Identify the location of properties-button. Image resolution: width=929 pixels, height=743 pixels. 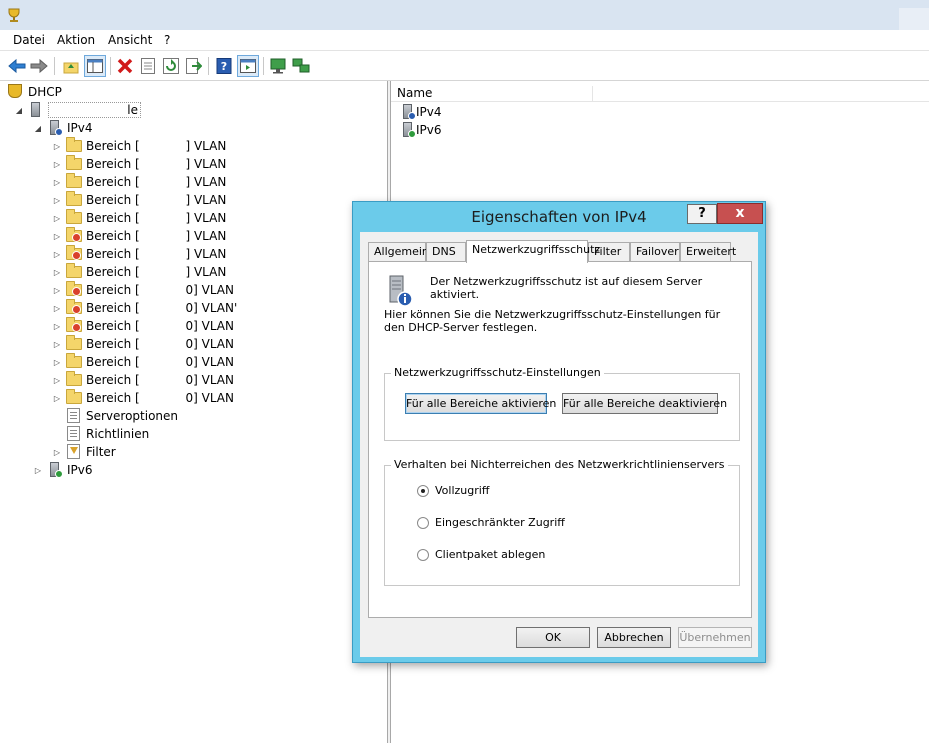
(148, 66).